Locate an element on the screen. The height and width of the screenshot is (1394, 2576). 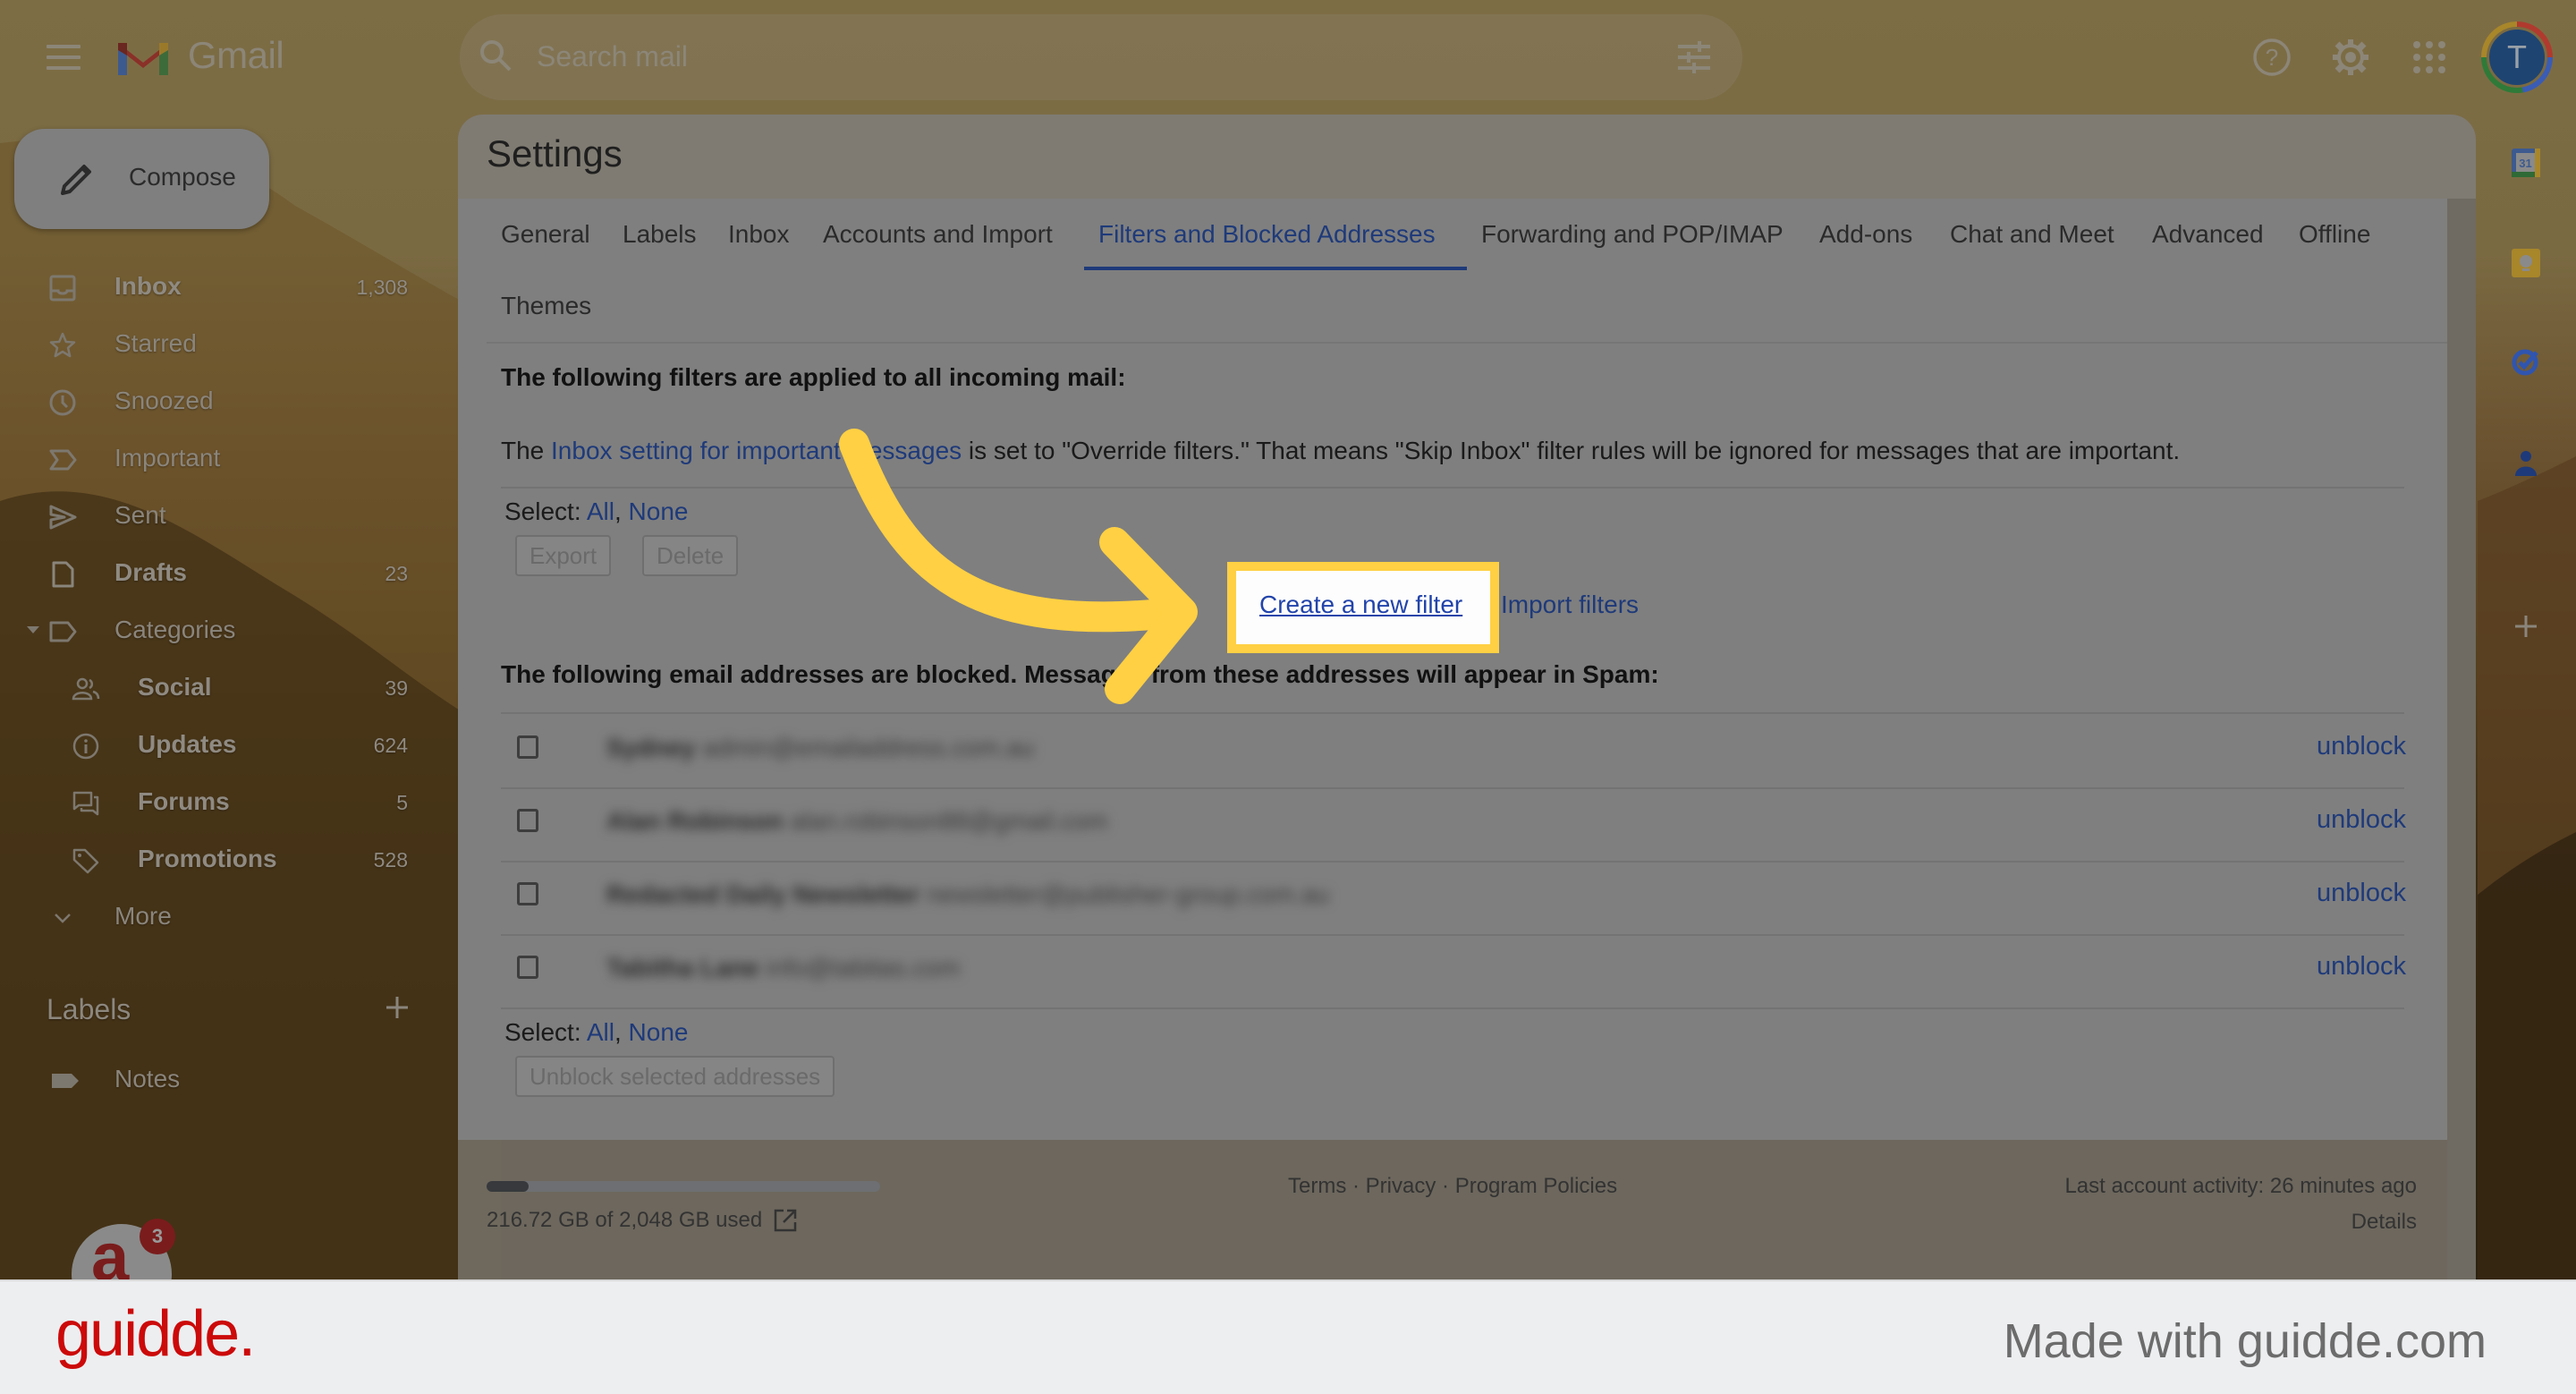
sidebar-item-count: 1,308 is located at coordinates (382, 287).